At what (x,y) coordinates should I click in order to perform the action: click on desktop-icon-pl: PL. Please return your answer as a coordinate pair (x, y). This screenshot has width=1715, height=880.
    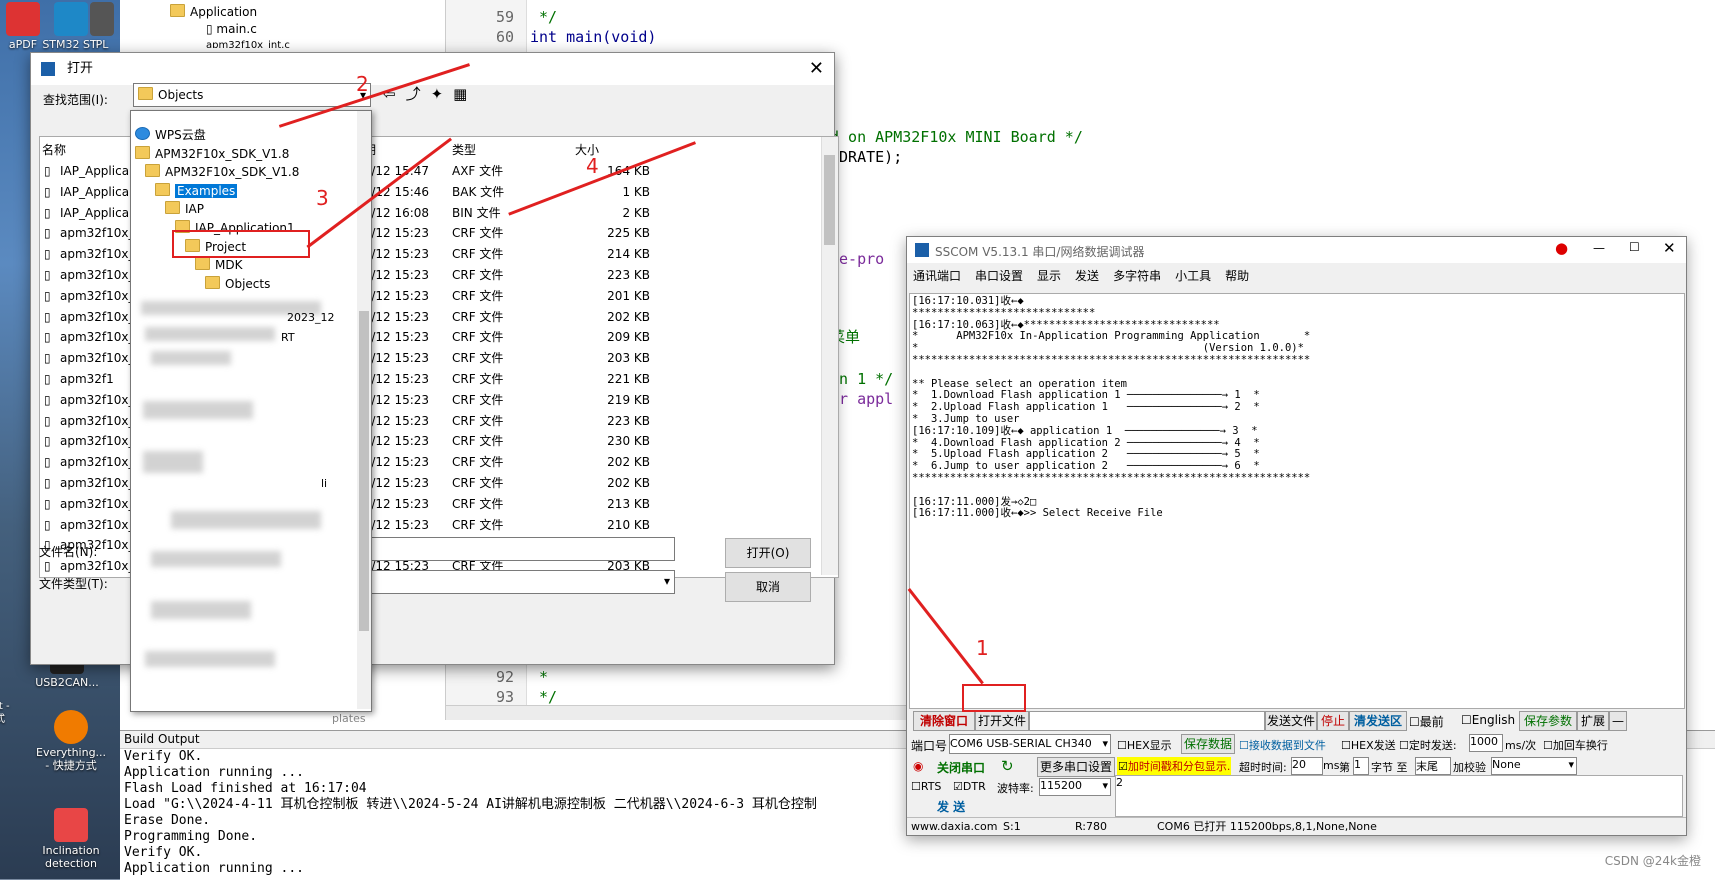
    Looking at the image, I should click on (102, 26).